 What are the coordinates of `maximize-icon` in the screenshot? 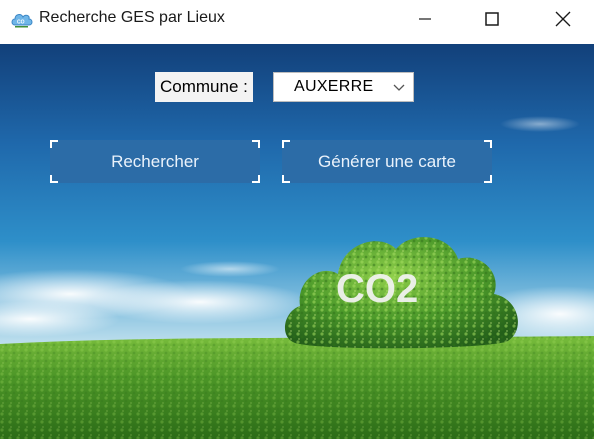 It's located at (492, 18).